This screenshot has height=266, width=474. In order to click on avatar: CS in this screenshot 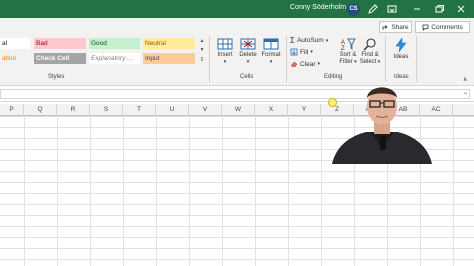, I will do `click(353, 9)`.